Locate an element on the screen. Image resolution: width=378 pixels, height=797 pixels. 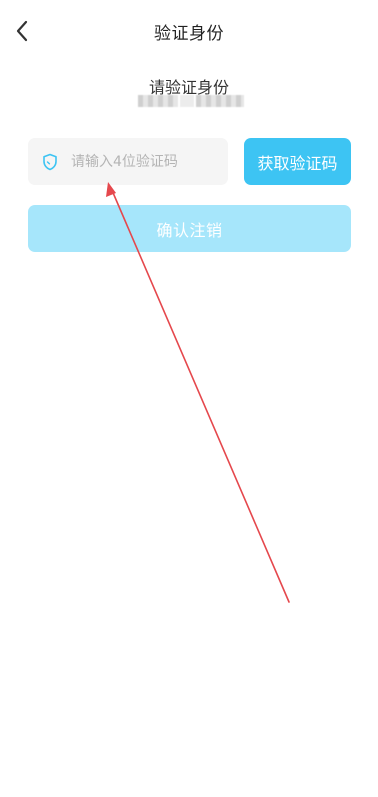
confirm-cancel-account-button: 确认注销 is located at coordinates (189, 228).